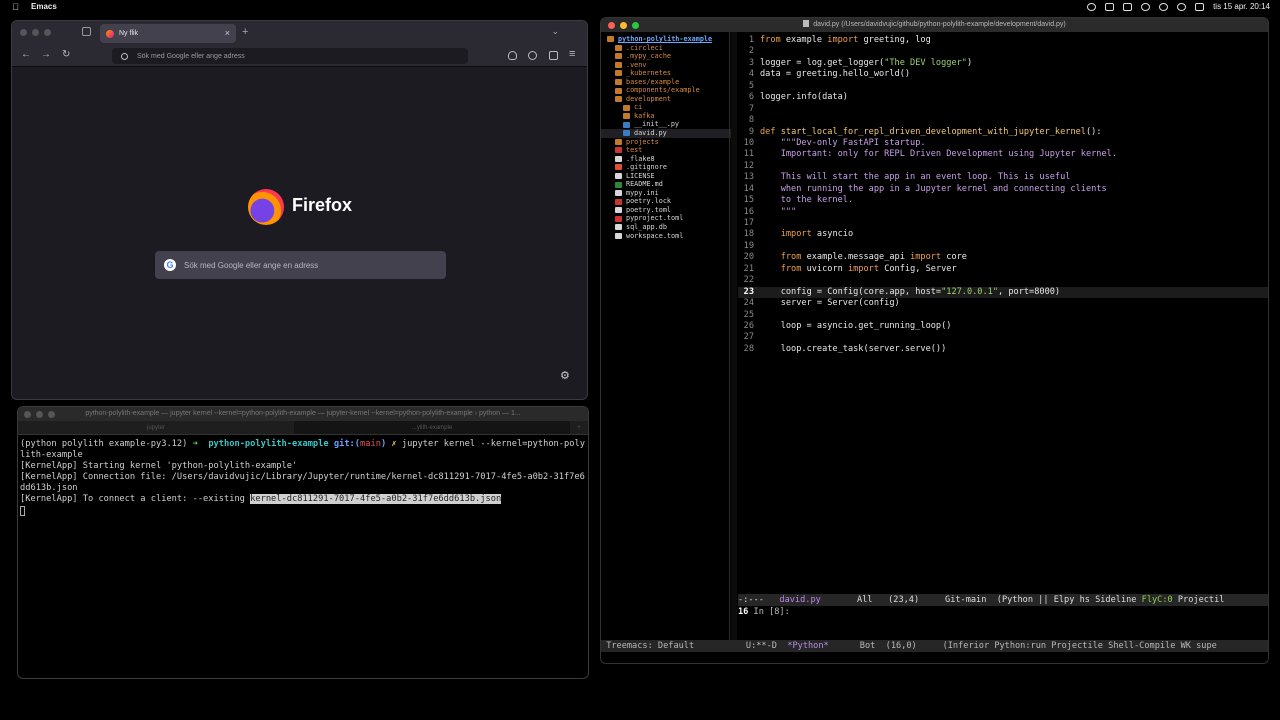 The height and width of the screenshot is (720, 1280). I want to click on user-icon, so click(1146, 6).